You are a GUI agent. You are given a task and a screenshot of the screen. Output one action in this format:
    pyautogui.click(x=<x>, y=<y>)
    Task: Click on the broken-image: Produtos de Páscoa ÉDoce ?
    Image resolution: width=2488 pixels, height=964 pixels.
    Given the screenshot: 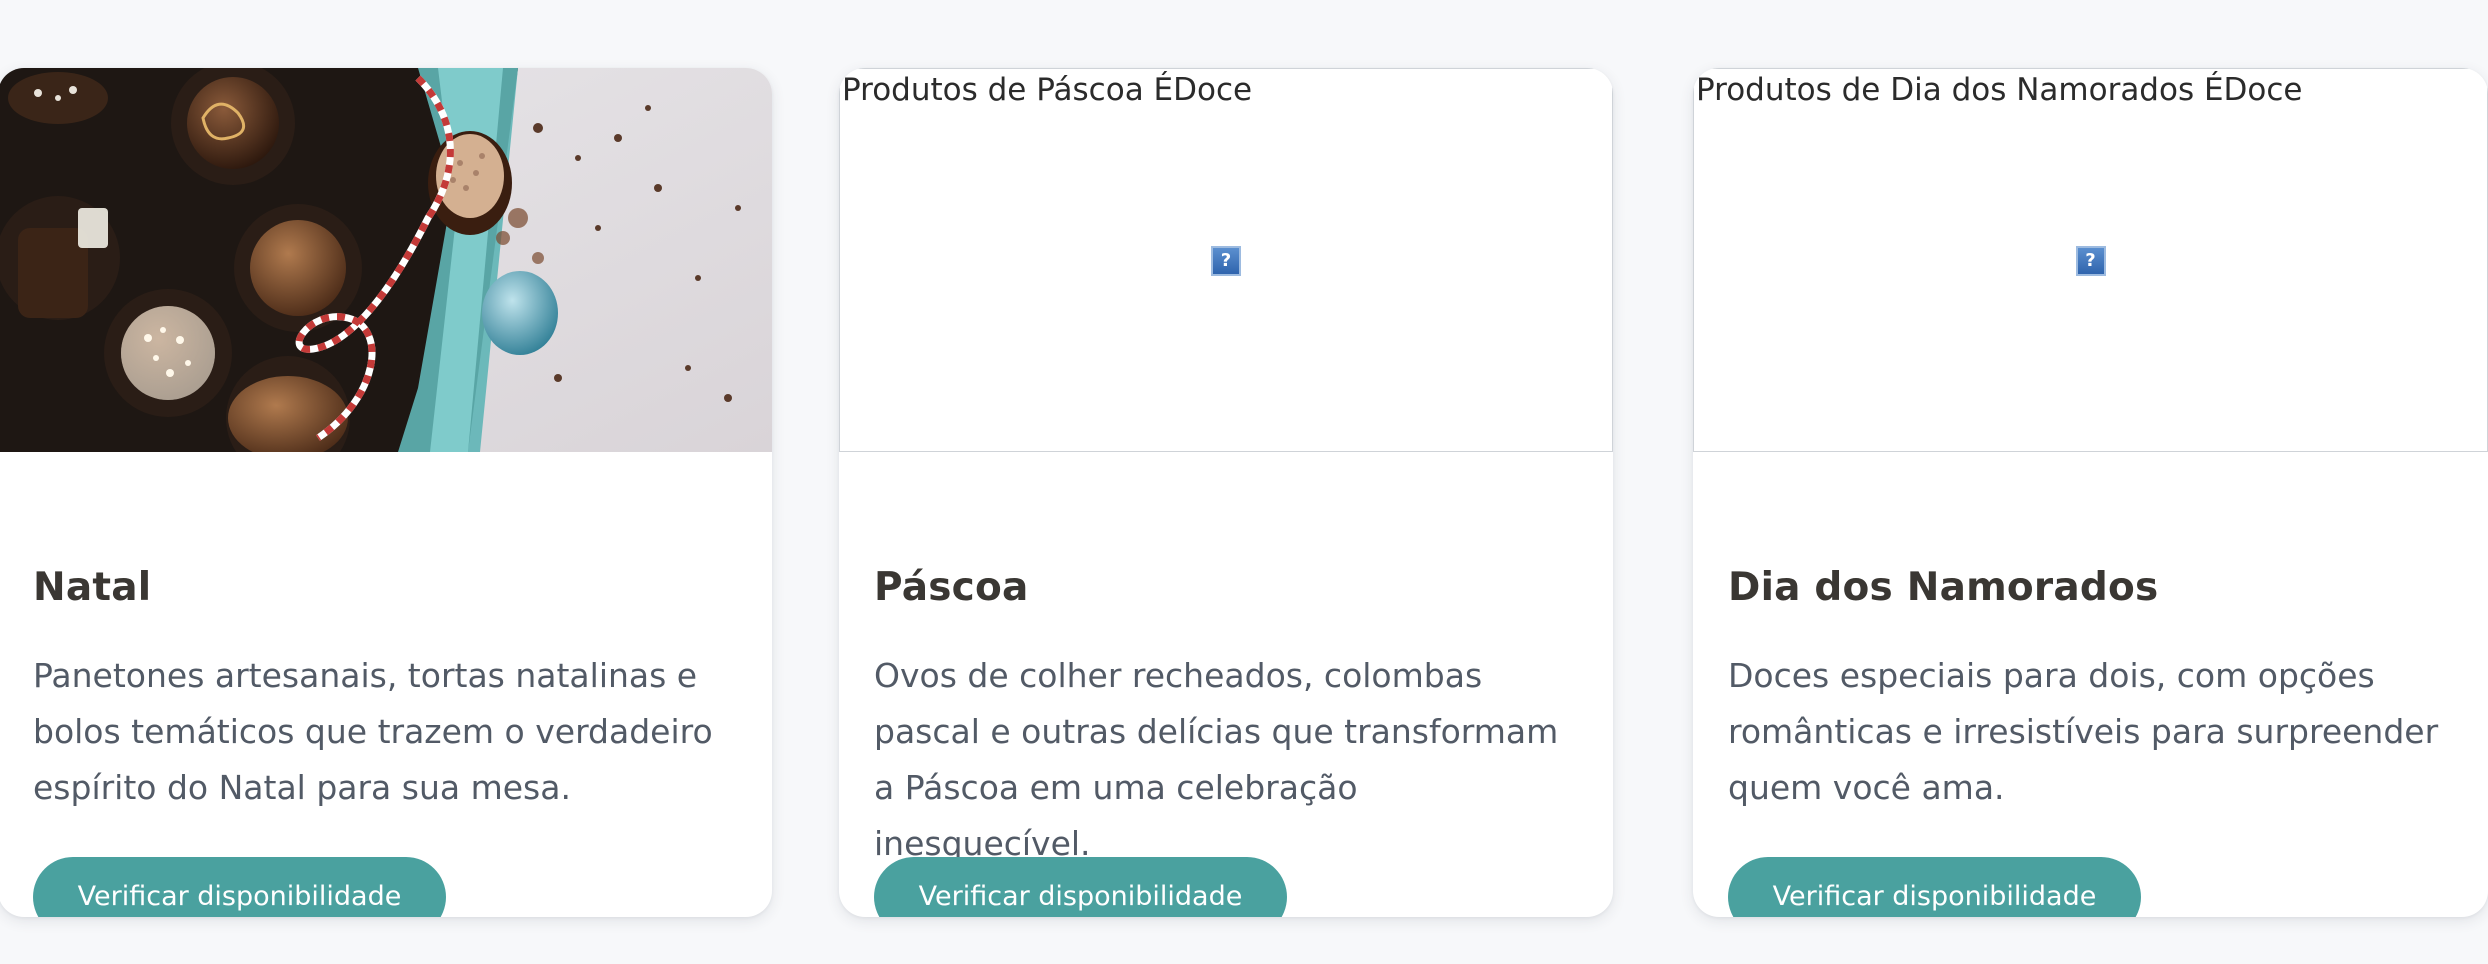 What is the action you would take?
    pyautogui.click(x=1226, y=260)
    